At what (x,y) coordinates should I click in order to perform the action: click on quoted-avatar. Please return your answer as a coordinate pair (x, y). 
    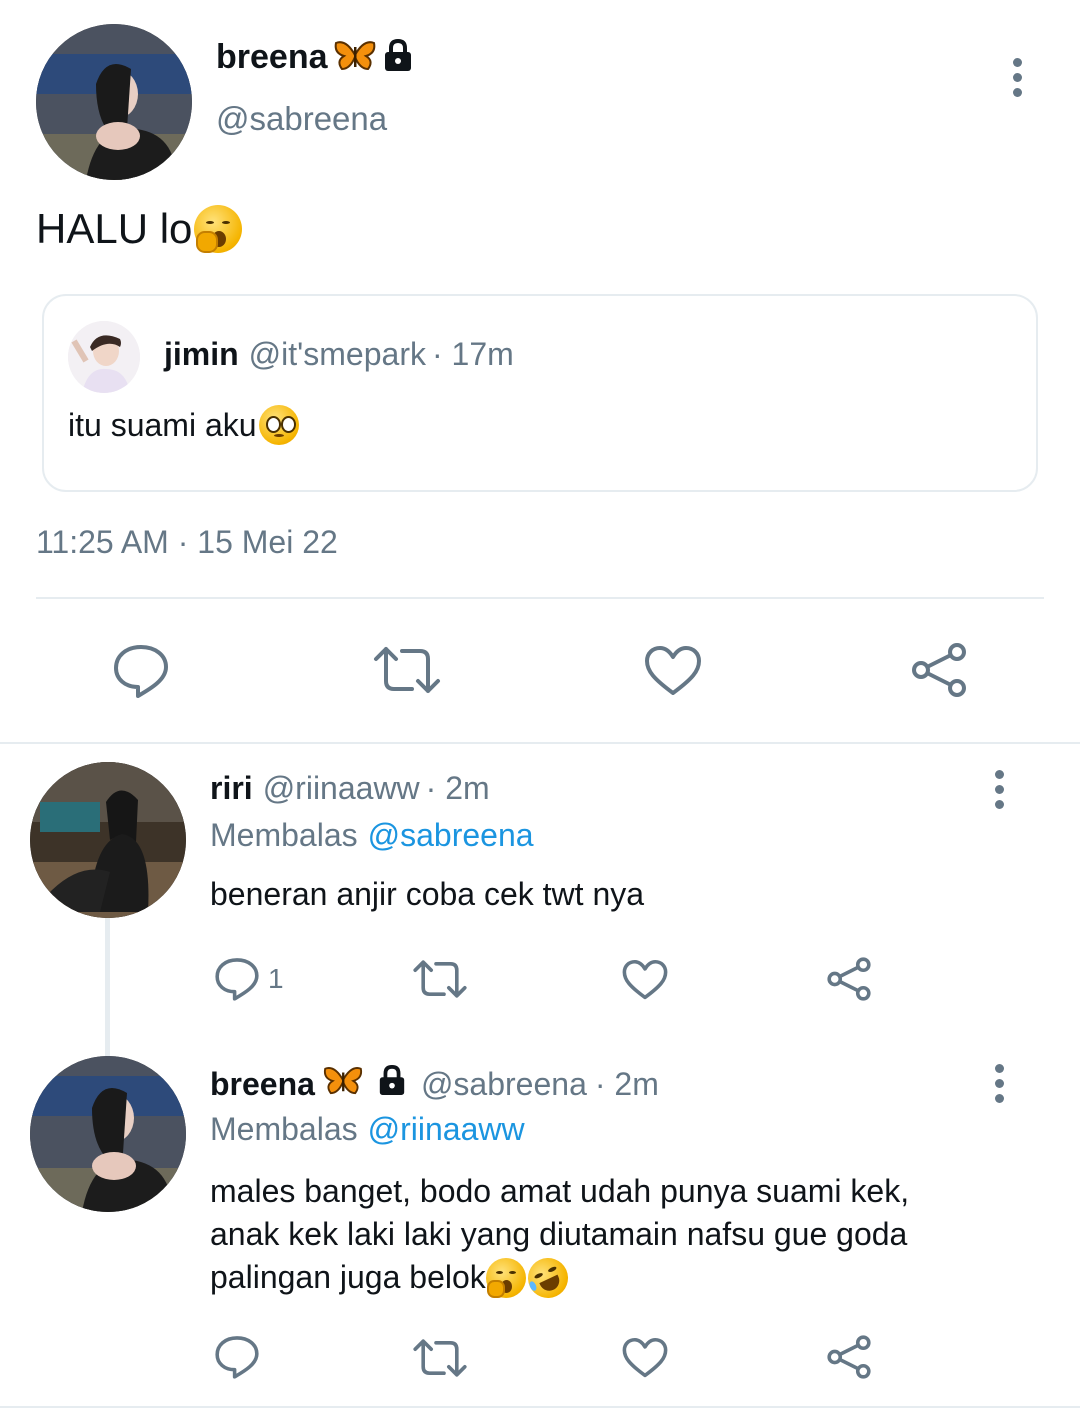
    Looking at the image, I should click on (104, 357).